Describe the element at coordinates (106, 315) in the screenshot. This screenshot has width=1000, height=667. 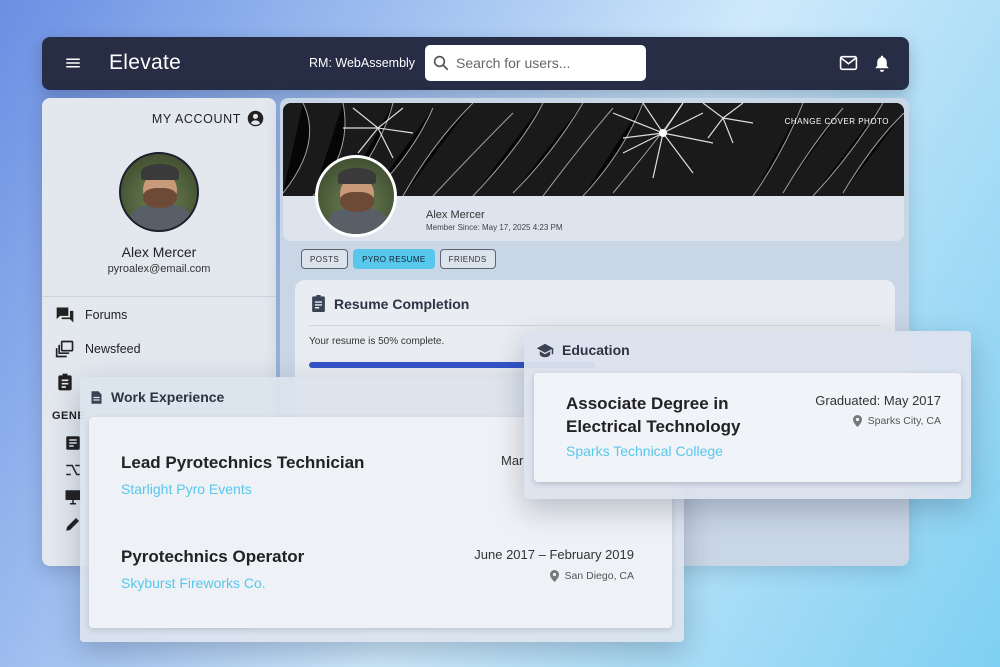
I see `sidebar-item-label: Forums` at that location.